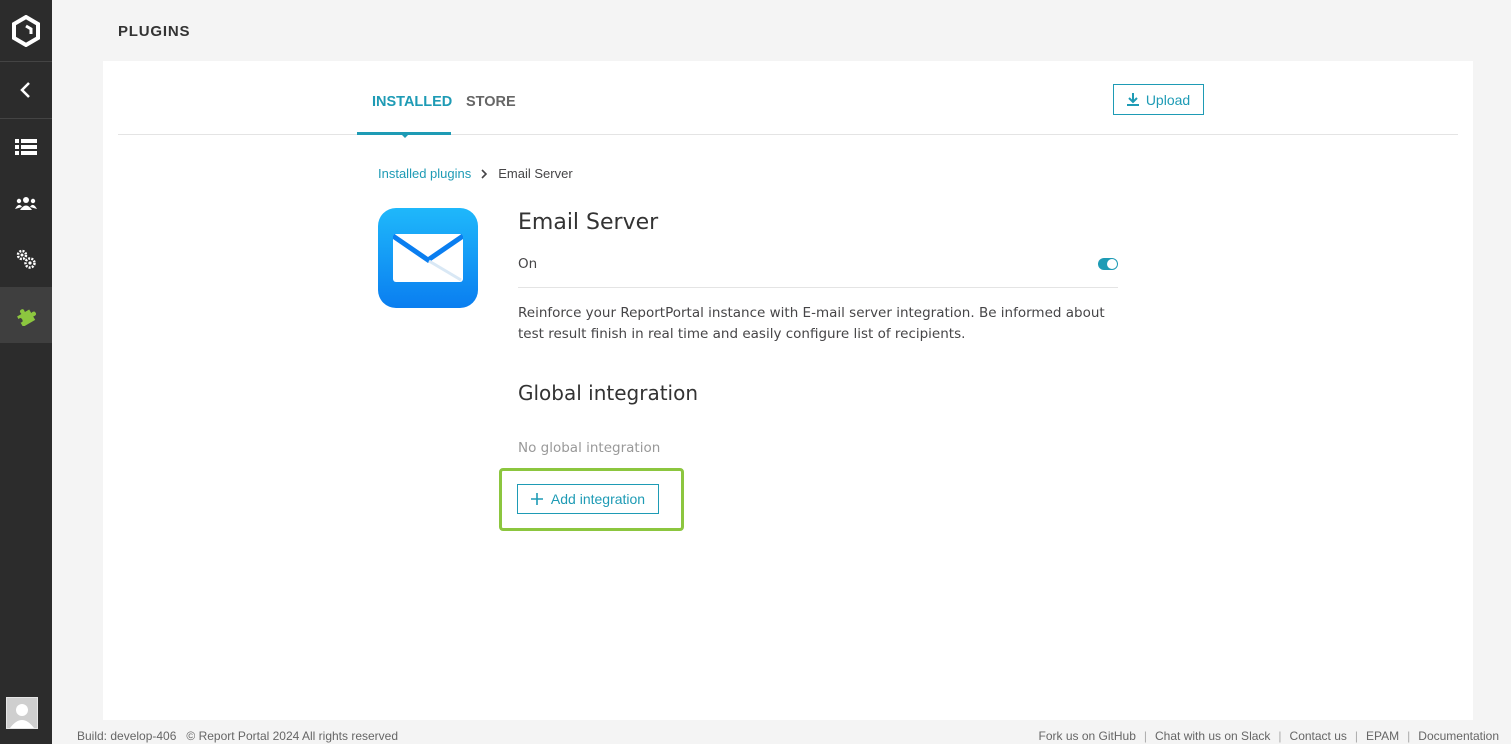  I want to click on upload-button: Upload, so click(1158, 99).